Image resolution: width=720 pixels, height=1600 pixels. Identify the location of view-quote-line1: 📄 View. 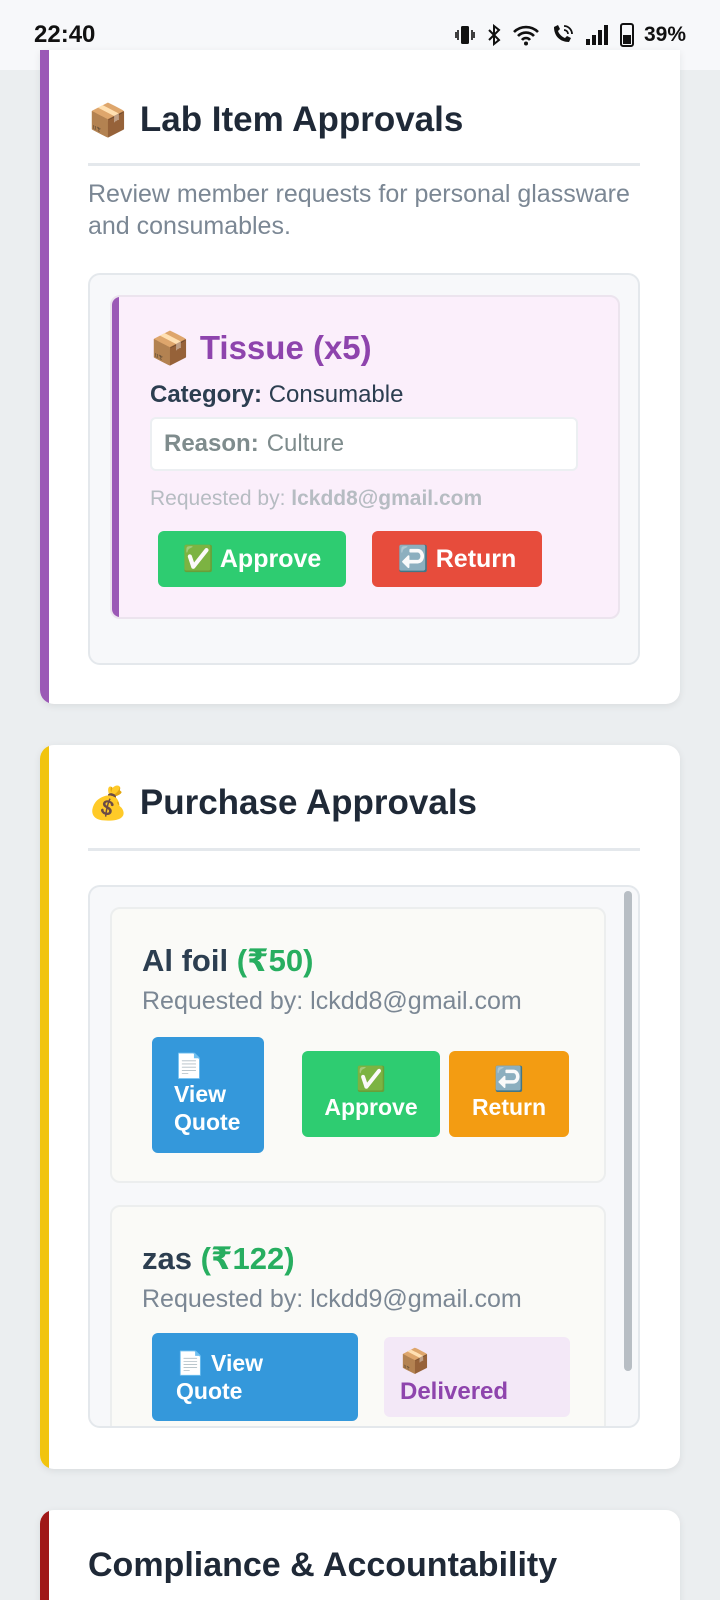
(220, 1363).